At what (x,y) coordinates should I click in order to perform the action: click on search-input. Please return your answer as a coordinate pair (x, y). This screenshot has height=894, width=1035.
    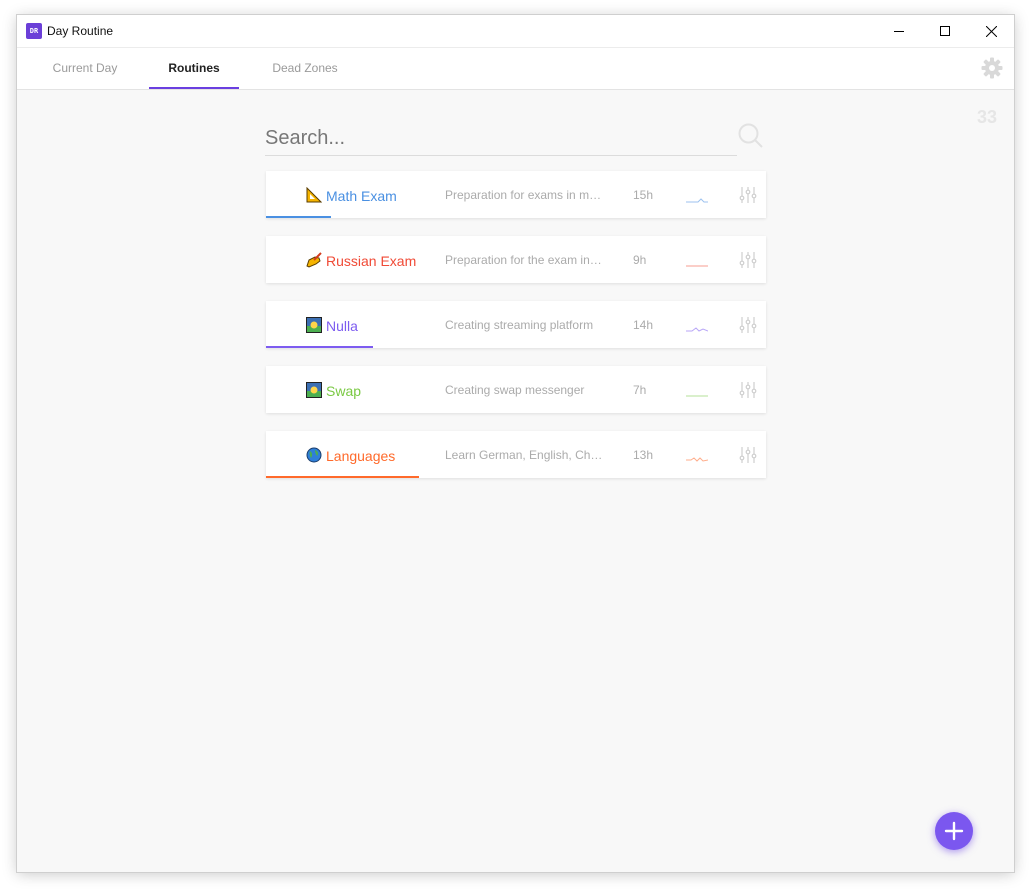
    Looking at the image, I should click on (501, 138).